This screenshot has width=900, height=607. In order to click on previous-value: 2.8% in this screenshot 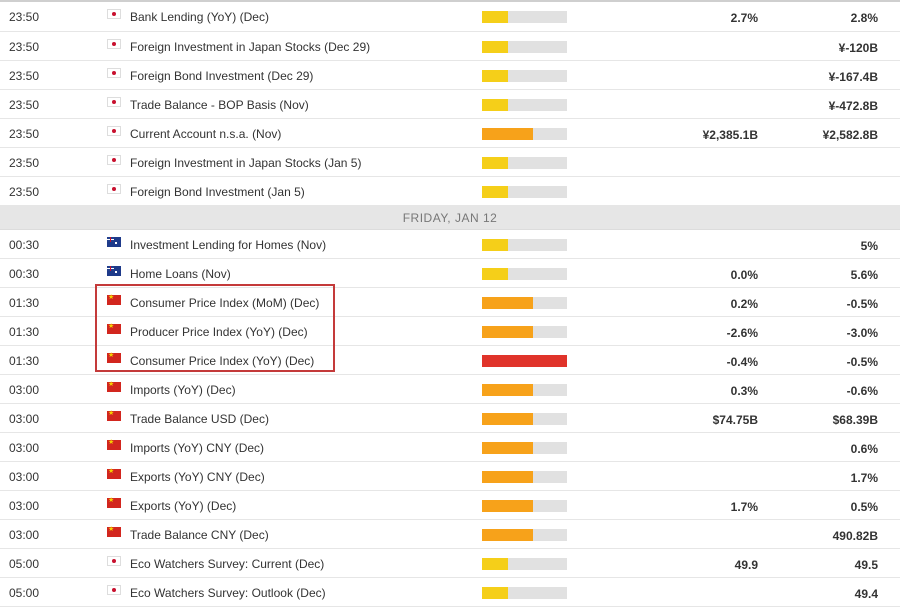, I will do `click(864, 18)`.